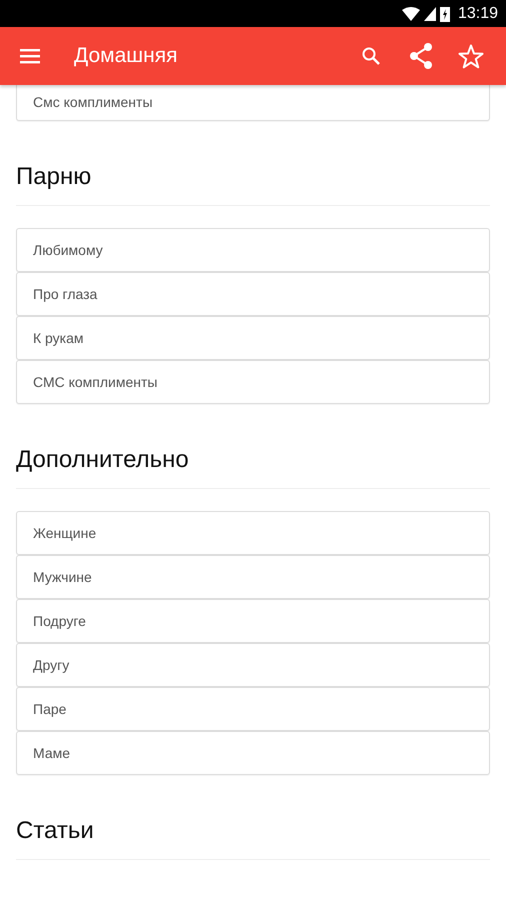  Describe the element at coordinates (30, 56) in the screenshot. I see `menu-icon` at that location.